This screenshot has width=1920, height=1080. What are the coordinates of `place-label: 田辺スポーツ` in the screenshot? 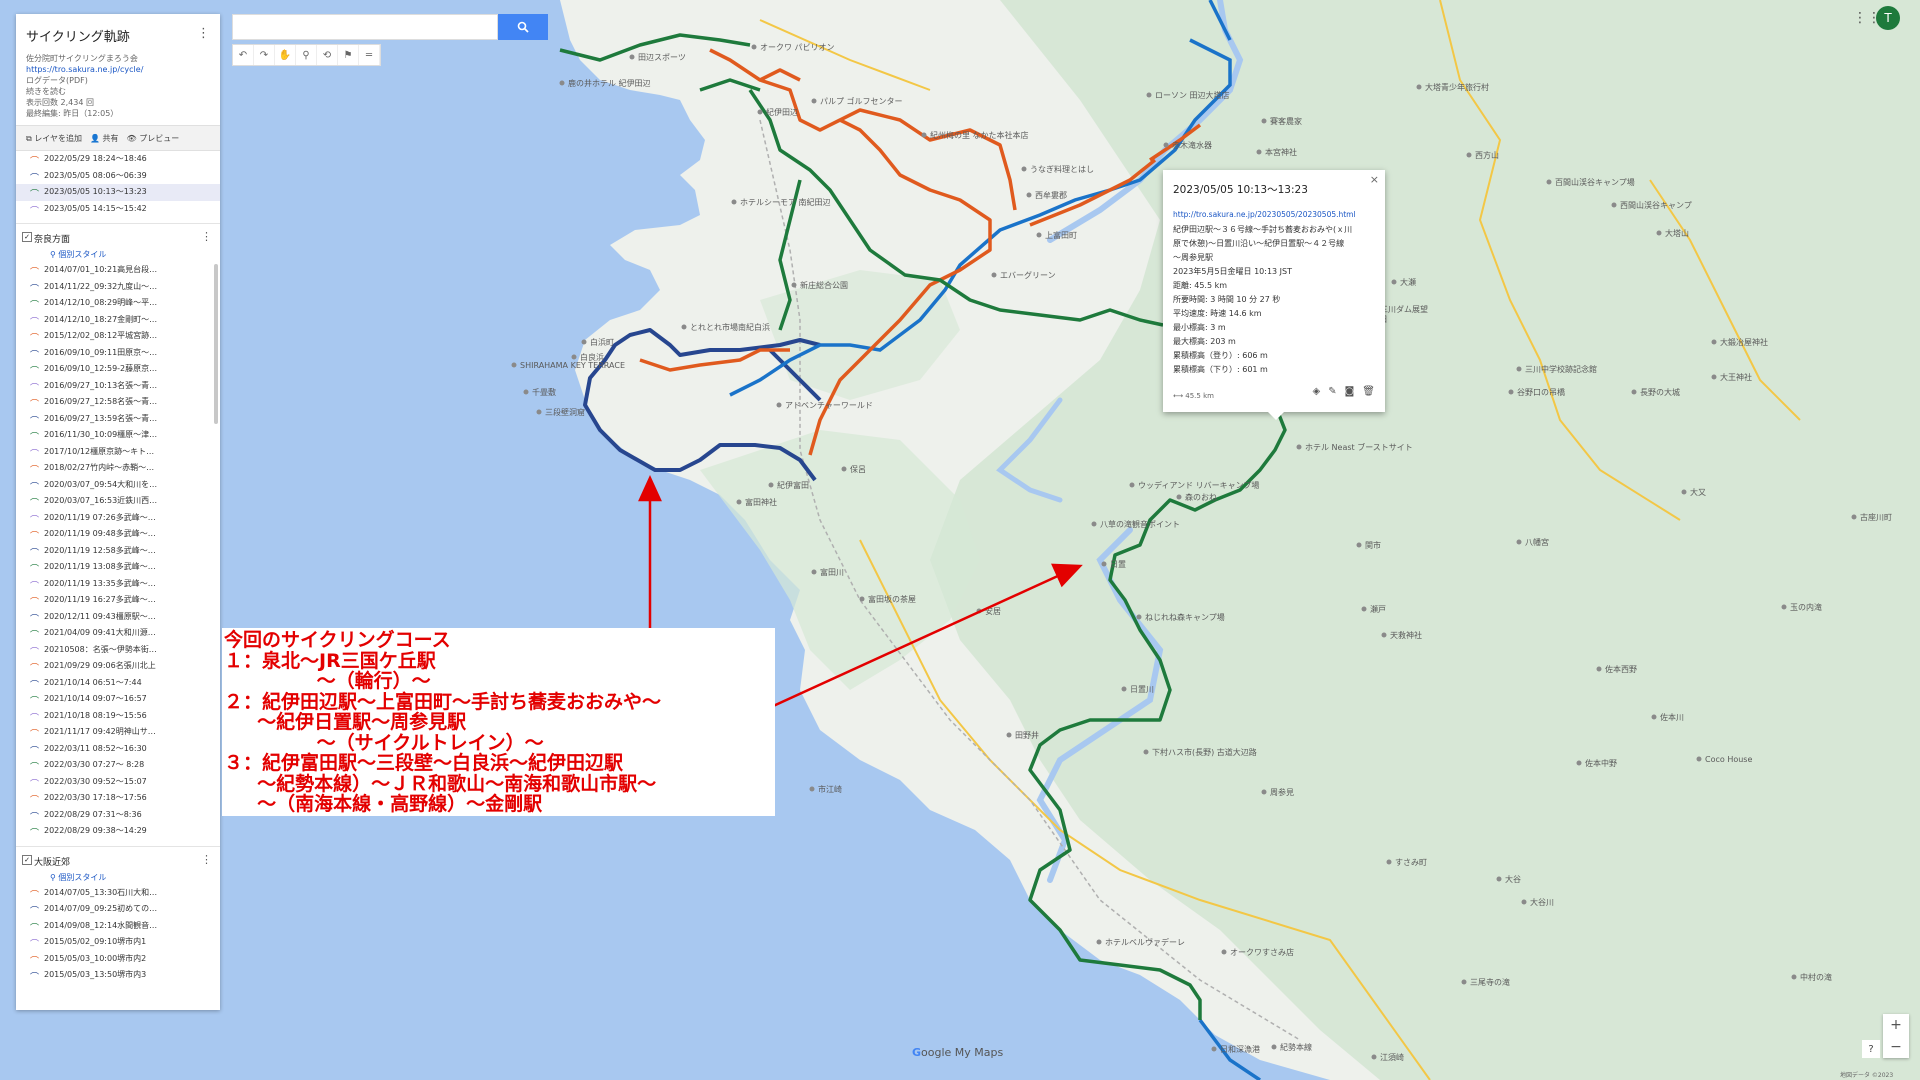 It's located at (662, 57).